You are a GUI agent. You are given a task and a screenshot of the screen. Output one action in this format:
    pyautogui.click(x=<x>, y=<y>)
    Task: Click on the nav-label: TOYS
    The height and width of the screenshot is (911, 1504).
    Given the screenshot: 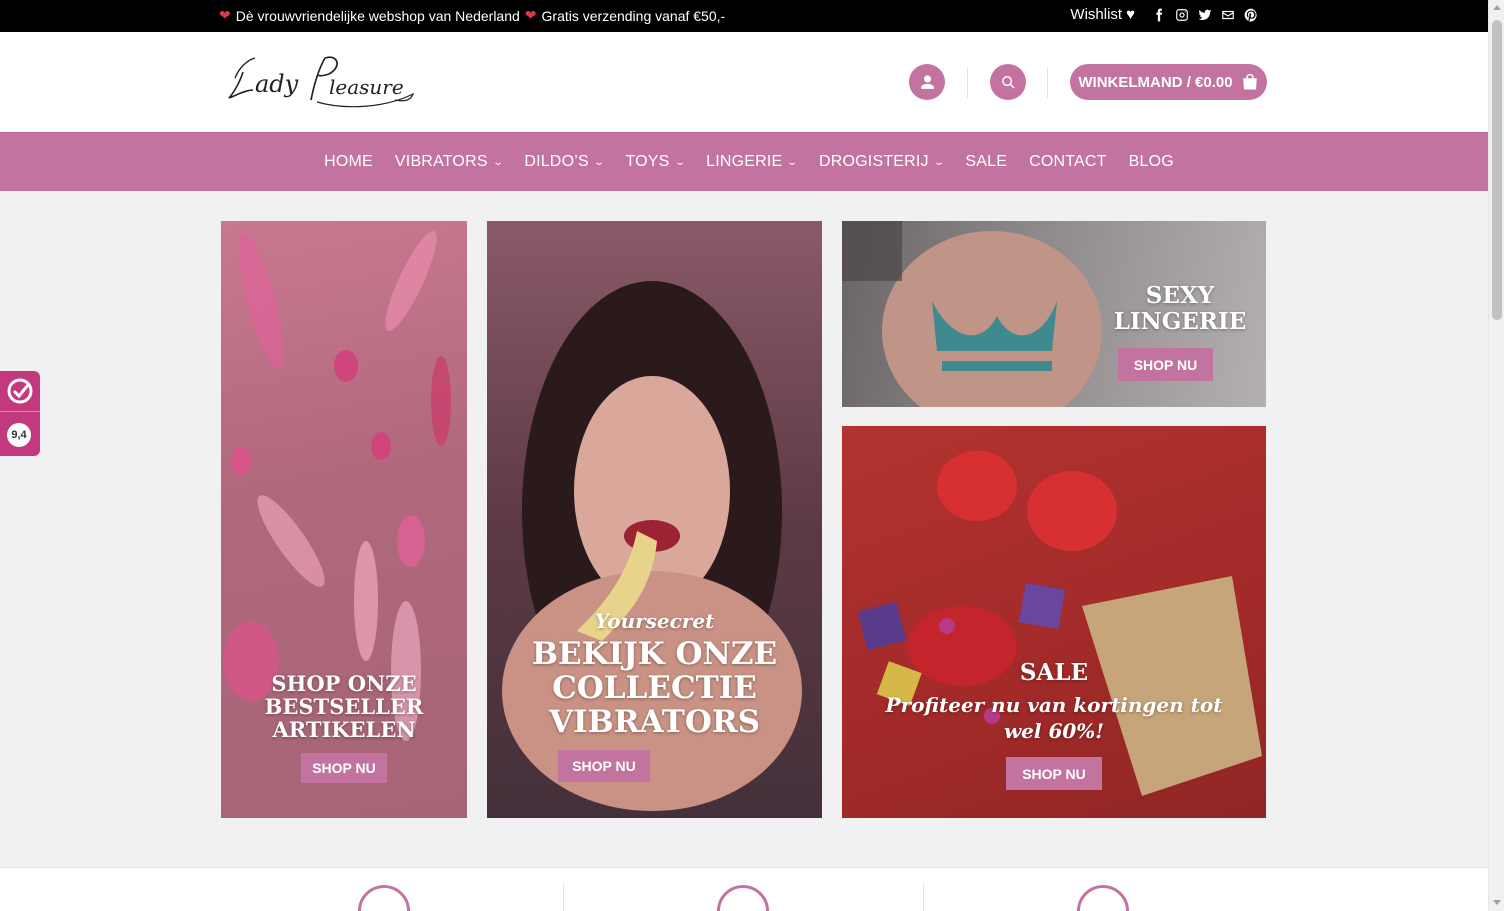 What is the action you would take?
    pyautogui.click(x=647, y=161)
    